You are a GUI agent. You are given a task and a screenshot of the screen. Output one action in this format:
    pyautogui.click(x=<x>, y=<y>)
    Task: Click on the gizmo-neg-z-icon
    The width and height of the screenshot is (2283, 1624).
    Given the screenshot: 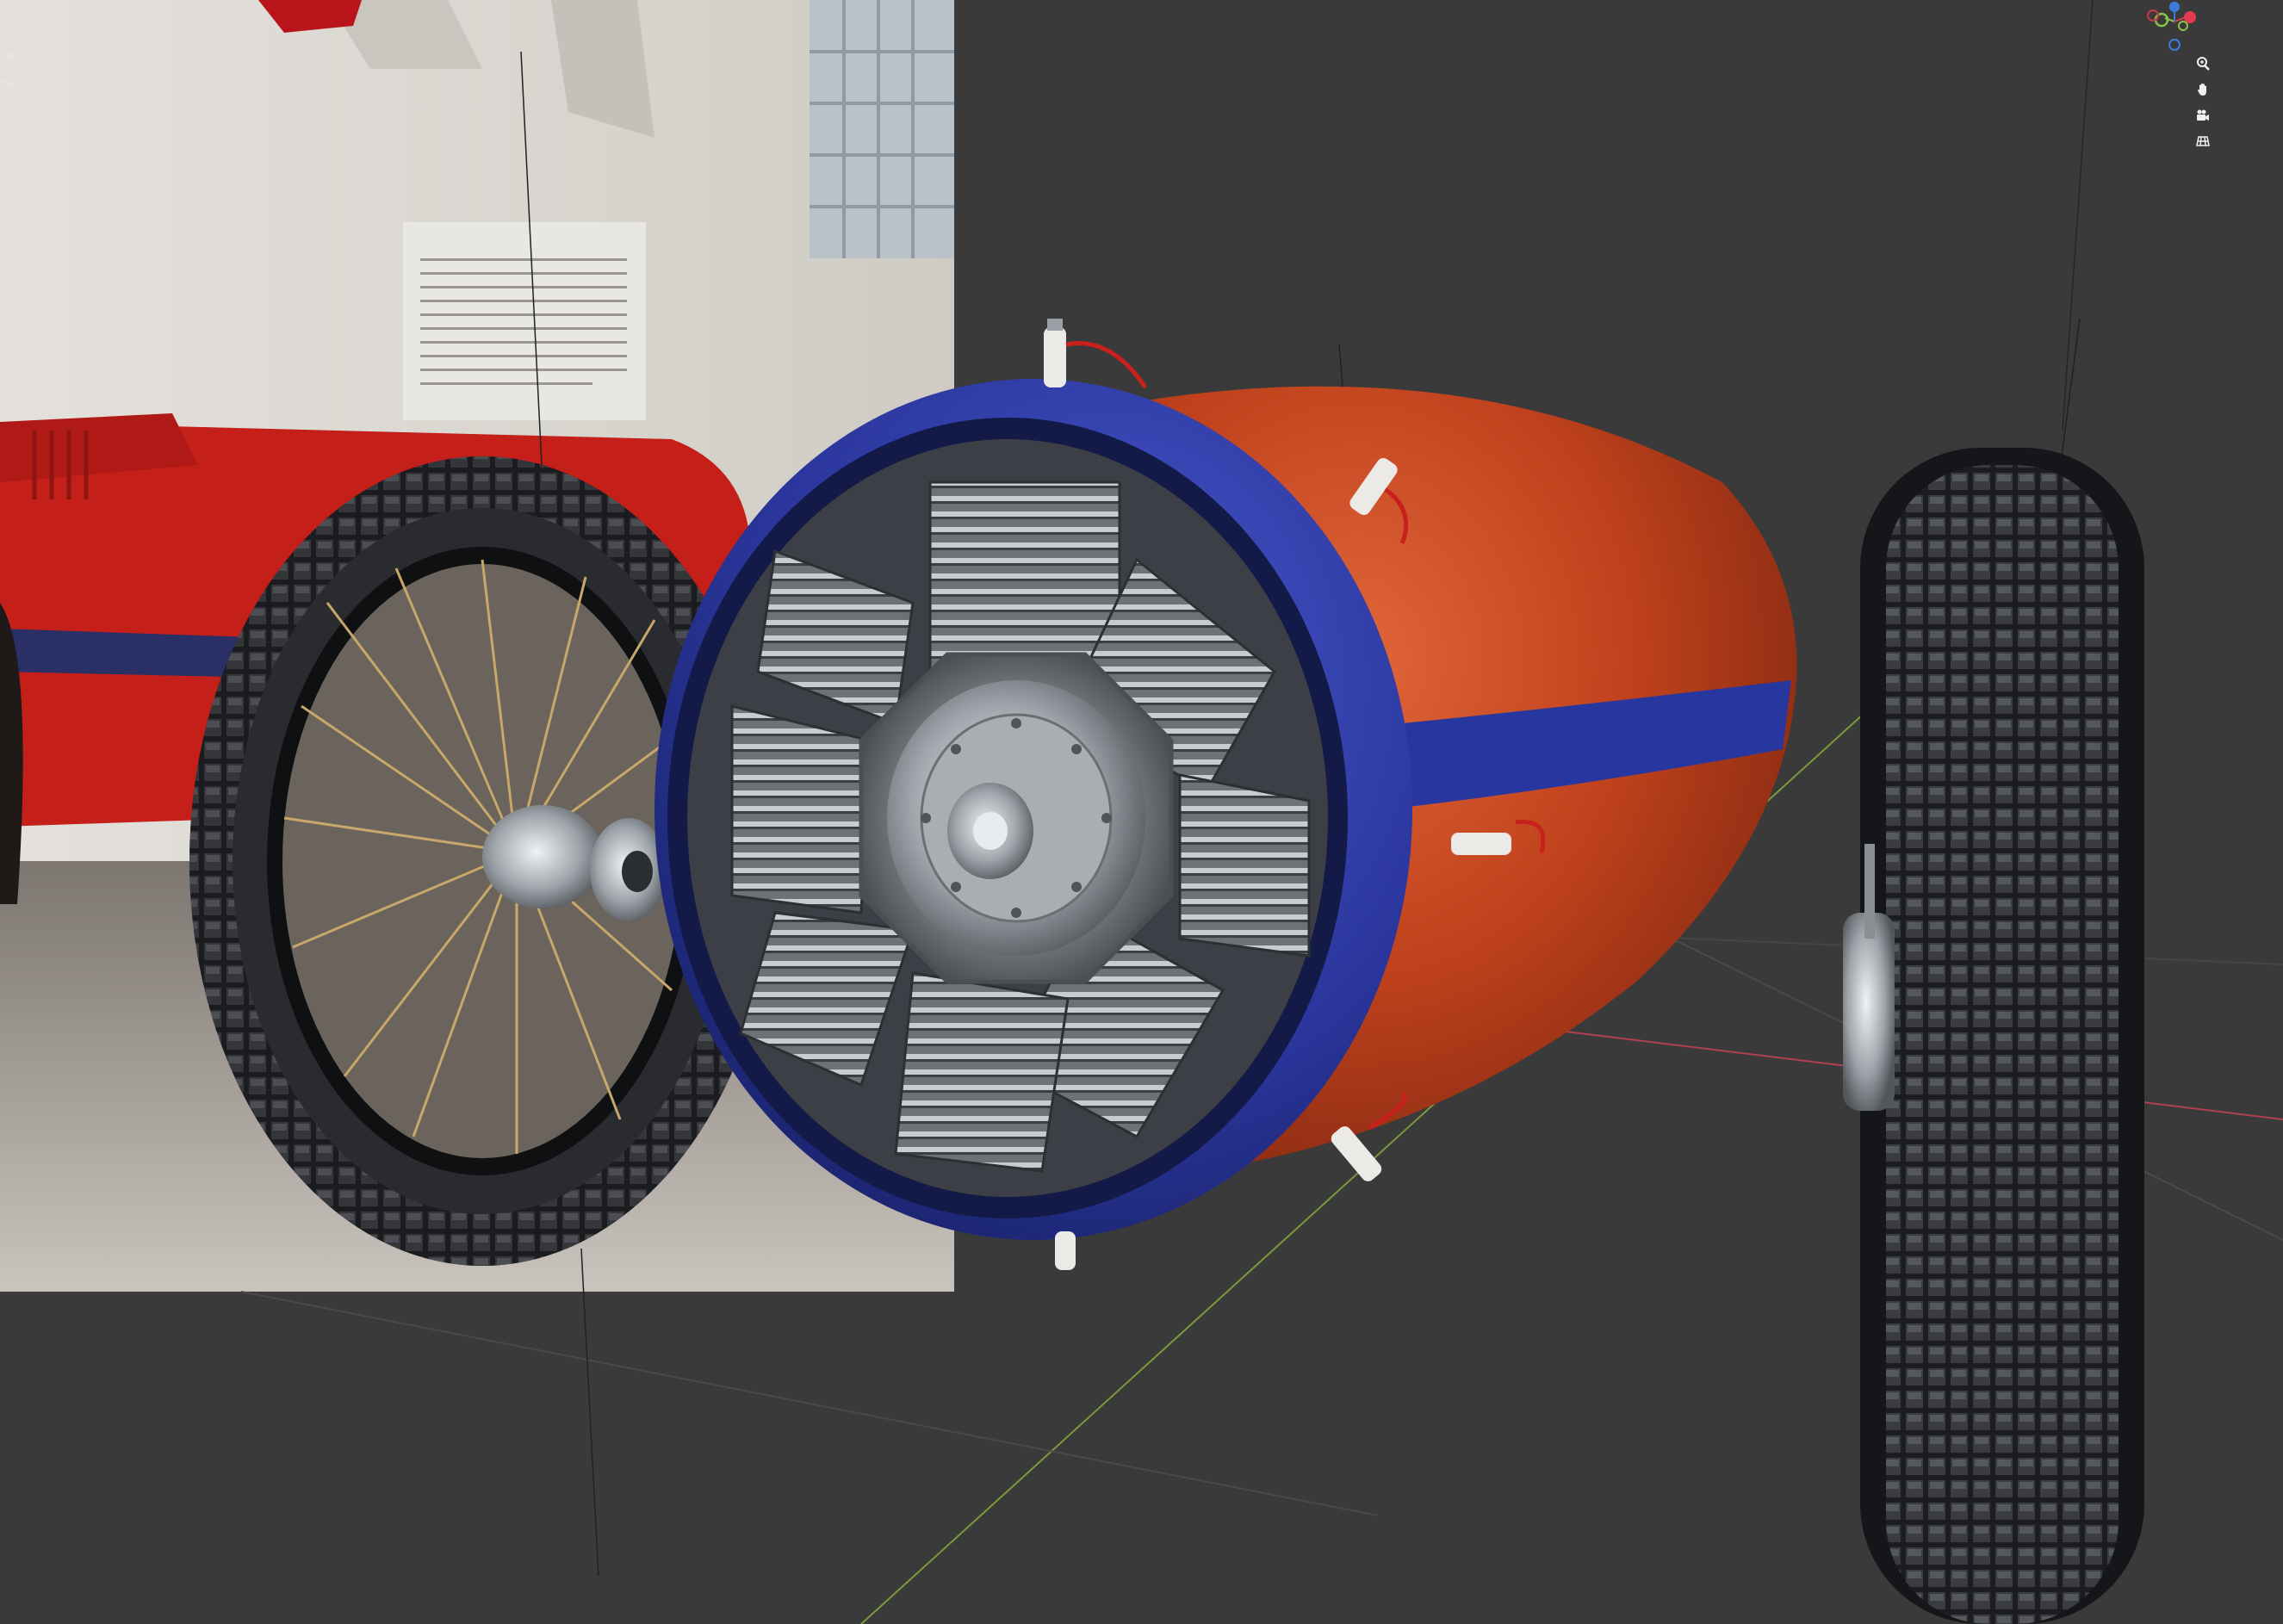 What is the action you would take?
    pyautogui.click(x=2174, y=45)
    